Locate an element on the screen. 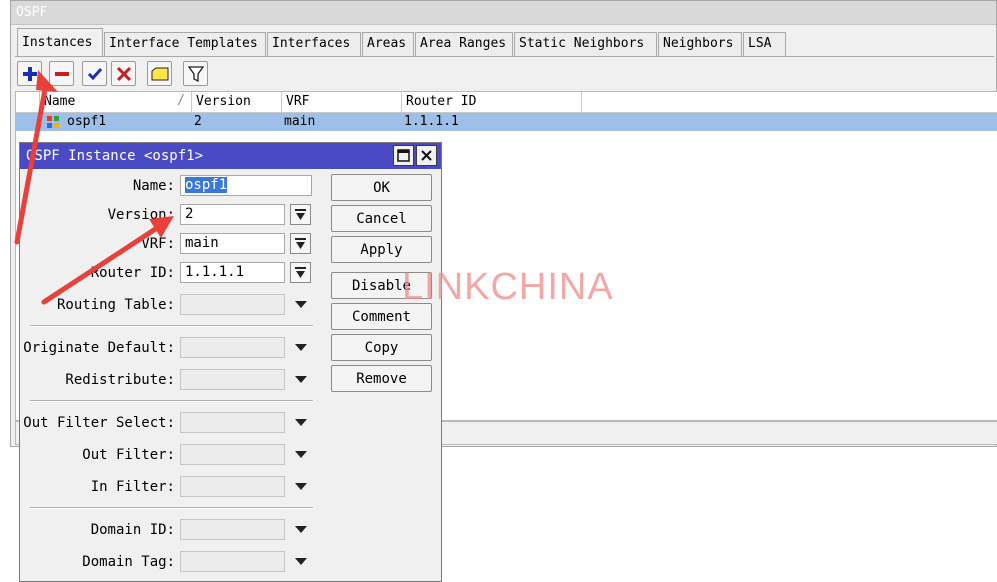 The height and width of the screenshot is (582, 997). domain-id-label: Domain ID: is located at coordinates (132, 530).